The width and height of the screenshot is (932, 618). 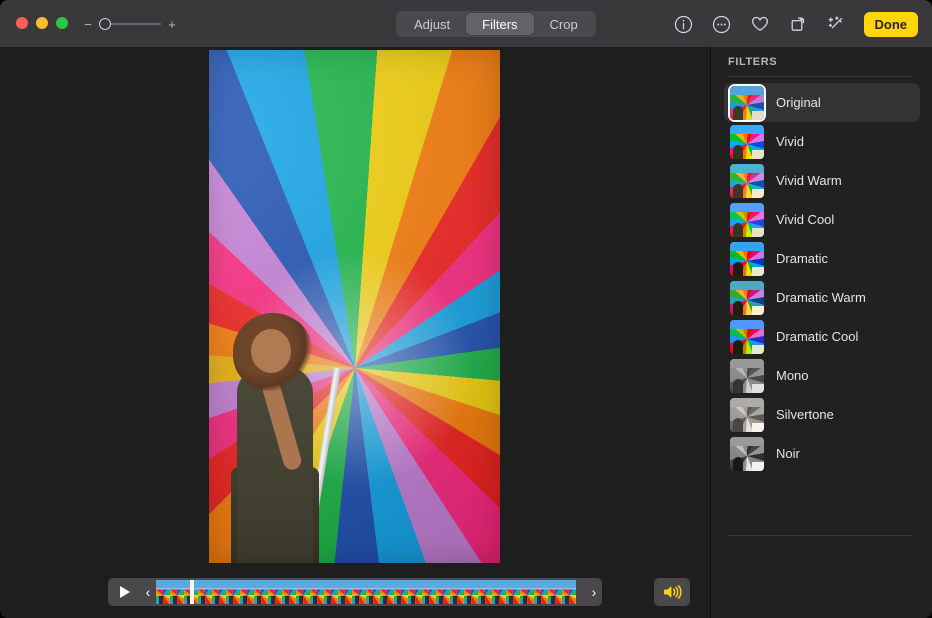 What do you see at coordinates (500, 24) in the screenshot?
I see `tab-filters: Filters` at bounding box center [500, 24].